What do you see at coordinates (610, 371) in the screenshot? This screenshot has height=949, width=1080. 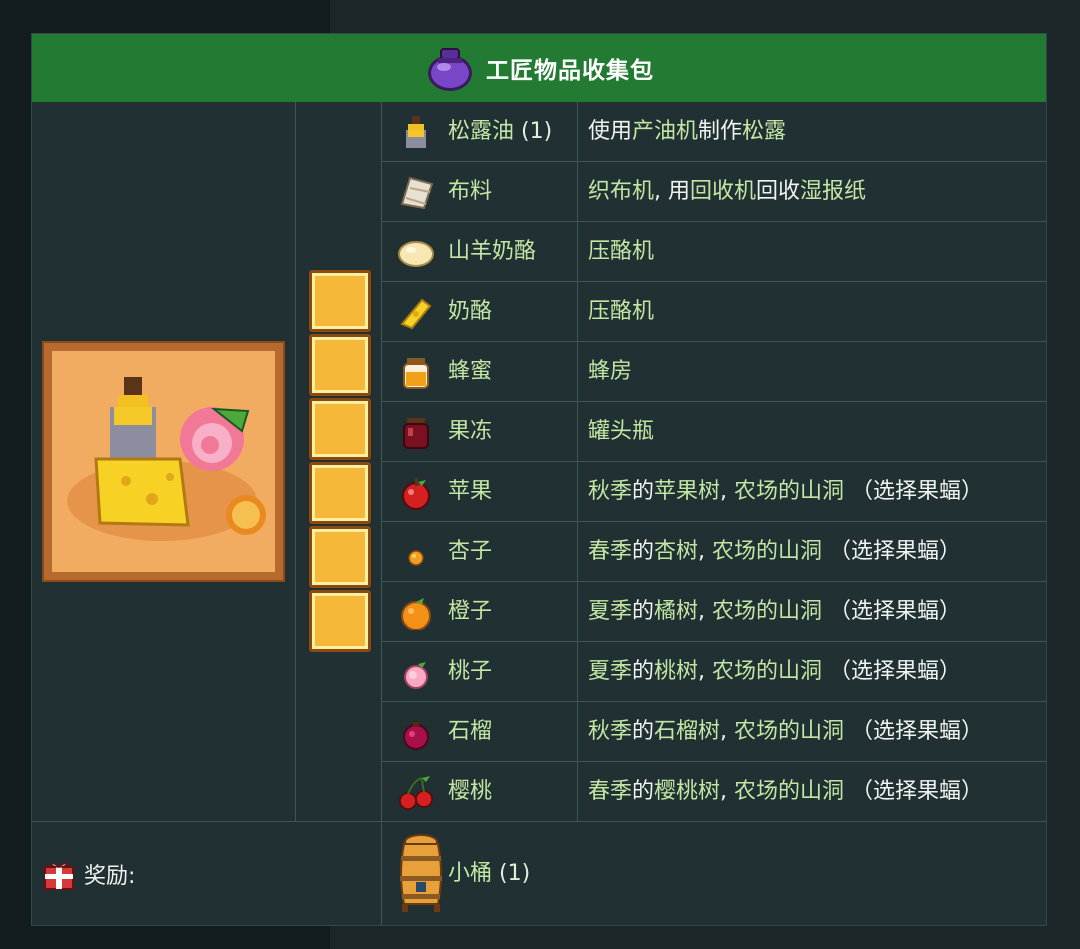 I see `bundle-item-source: 蜂房` at bounding box center [610, 371].